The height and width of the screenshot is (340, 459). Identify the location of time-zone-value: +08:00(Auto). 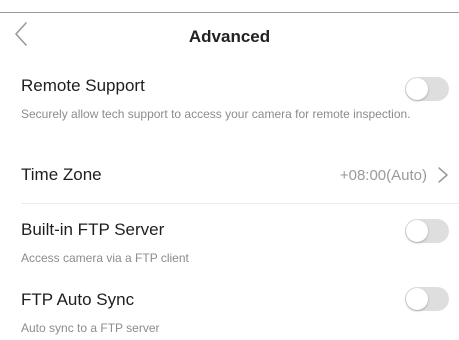
(383, 175).